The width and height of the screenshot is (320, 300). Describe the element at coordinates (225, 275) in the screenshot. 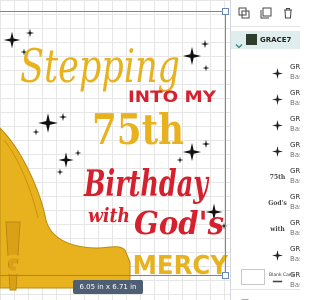

I see `resize-handle-bottom-right` at that location.